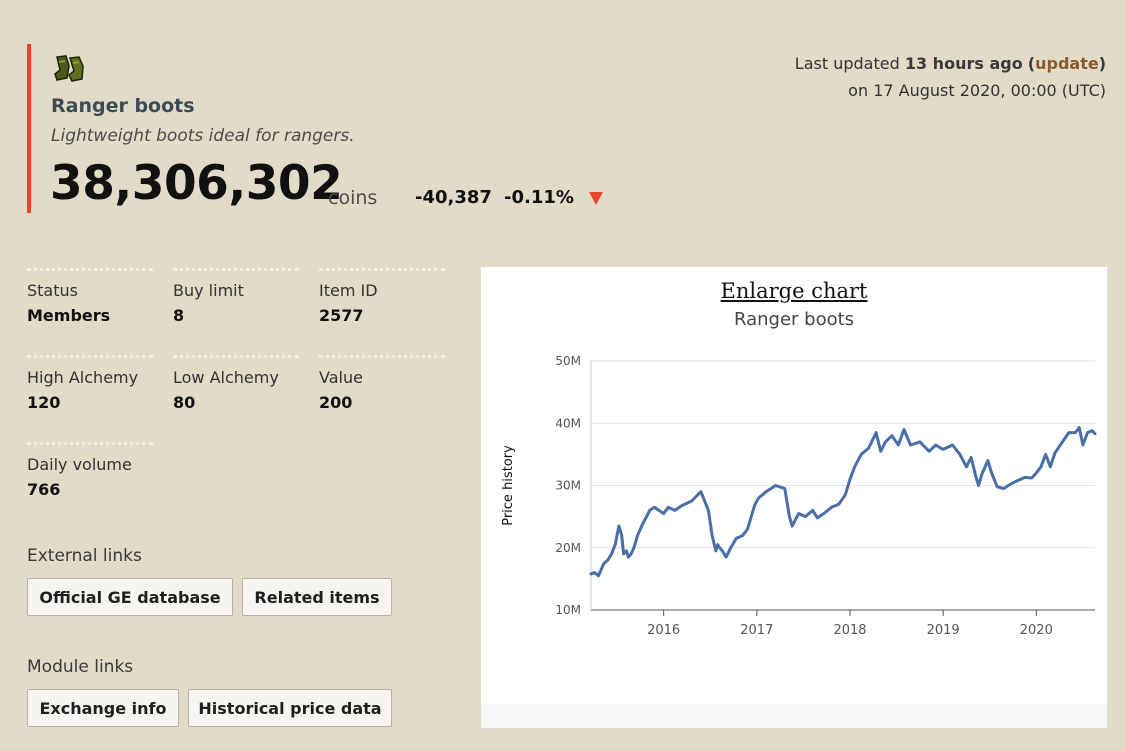 This screenshot has width=1126, height=751. Describe the element at coordinates (130, 597) in the screenshot. I see `official-ge-database-button: Official GE database` at that location.